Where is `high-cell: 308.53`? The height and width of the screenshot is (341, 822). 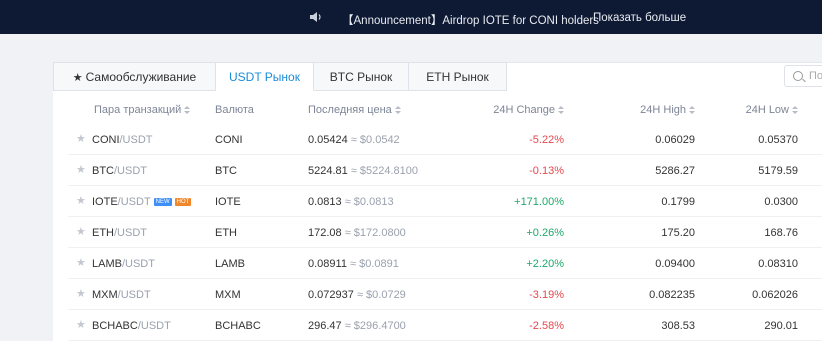 high-cell: 308.53 is located at coordinates (678, 326).